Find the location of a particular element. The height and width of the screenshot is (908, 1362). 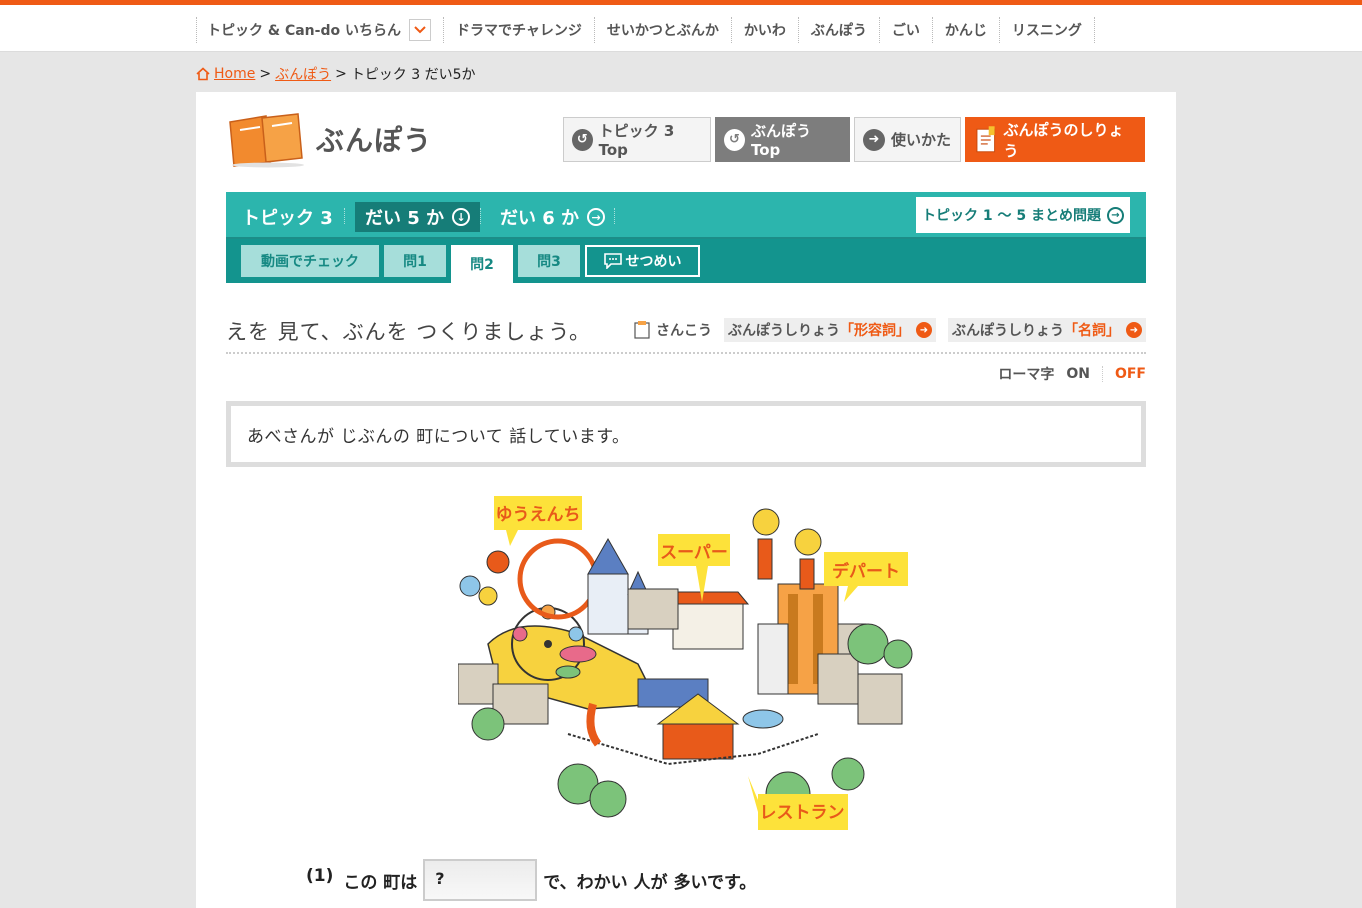

context-box: あべさんが じぶんの 町について 話しています。 is located at coordinates (686, 434).